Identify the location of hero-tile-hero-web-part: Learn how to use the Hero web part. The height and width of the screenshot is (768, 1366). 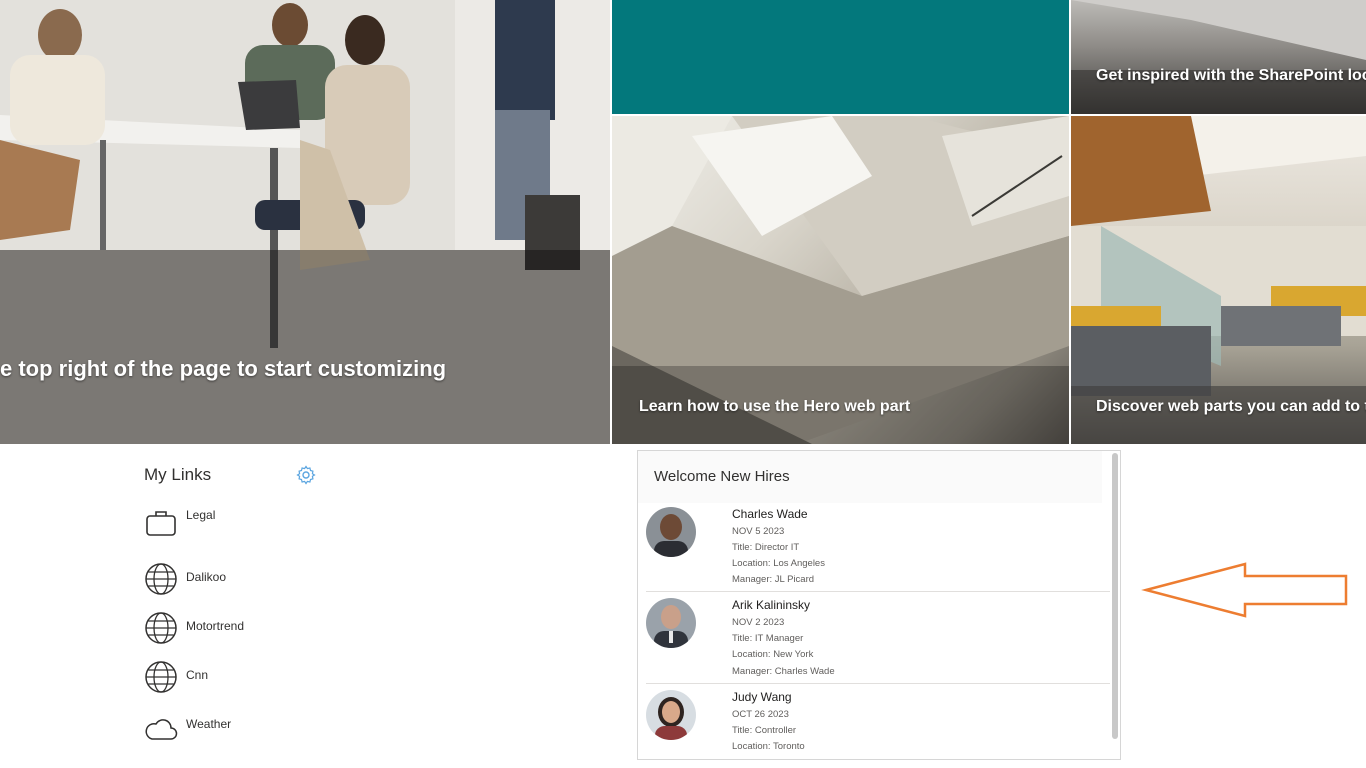
(840, 280).